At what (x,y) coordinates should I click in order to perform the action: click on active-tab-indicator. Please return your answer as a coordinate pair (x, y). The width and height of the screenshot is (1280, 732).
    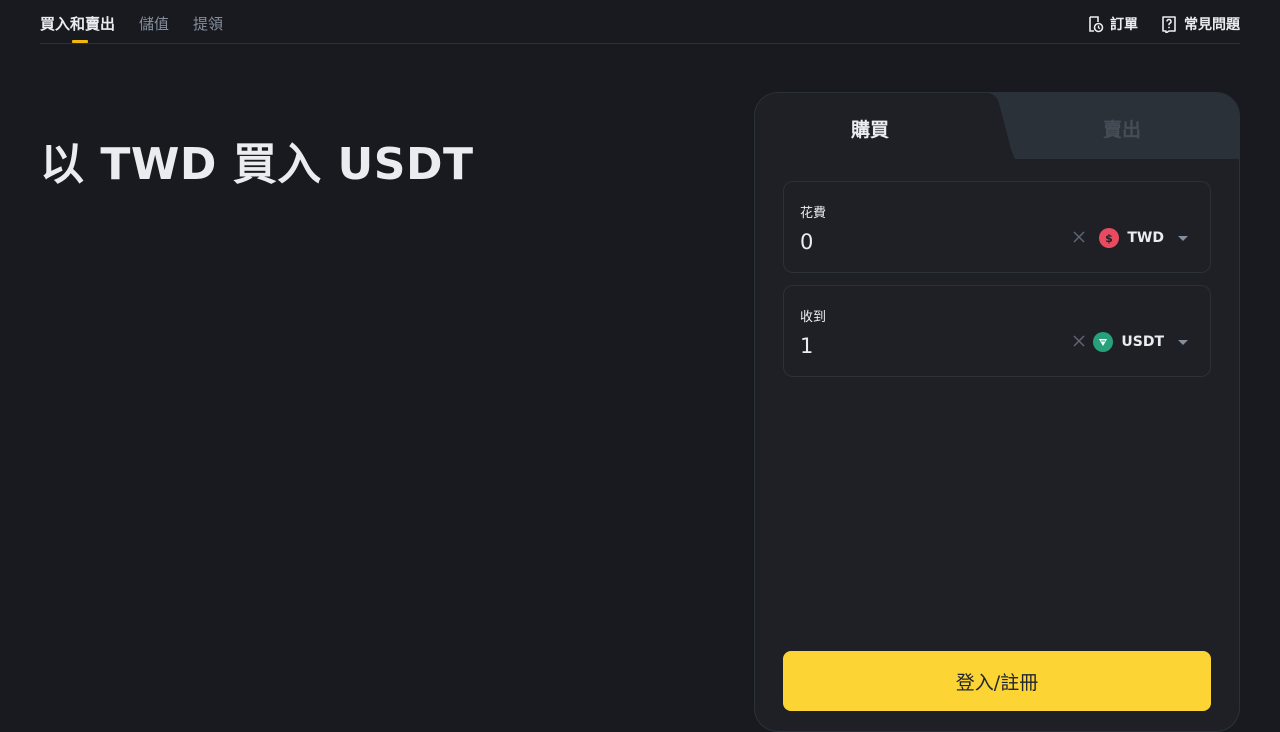
    Looking at the image, I should click on (80, 41).